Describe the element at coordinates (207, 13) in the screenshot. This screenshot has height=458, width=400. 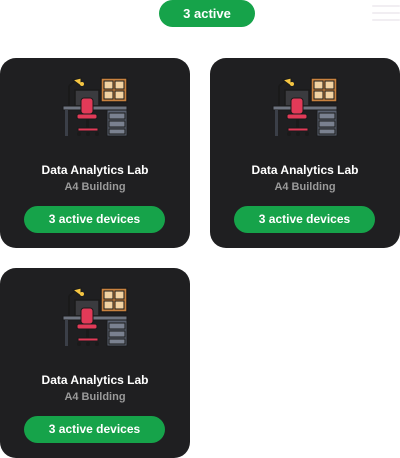
I see `active-summary-badge: 3 active` at that location.